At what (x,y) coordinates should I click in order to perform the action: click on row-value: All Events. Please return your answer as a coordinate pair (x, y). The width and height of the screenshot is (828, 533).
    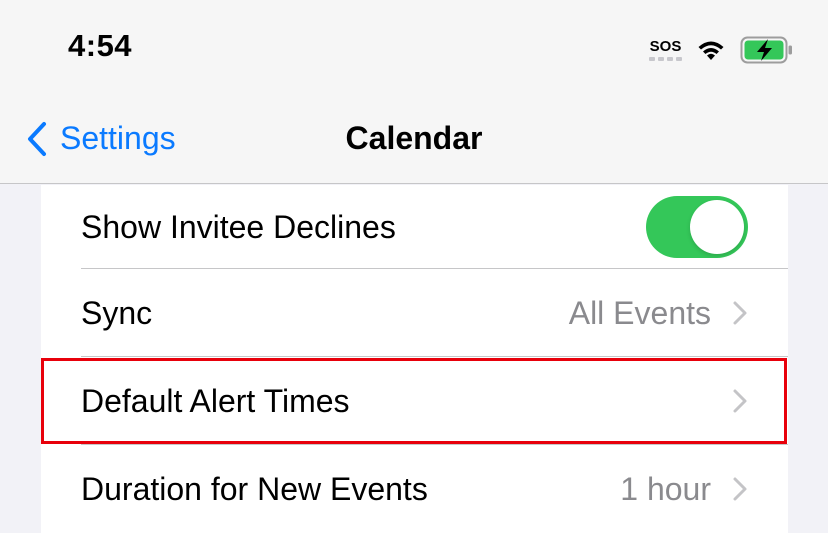
    Looking at the image, I should click on (639, 312).